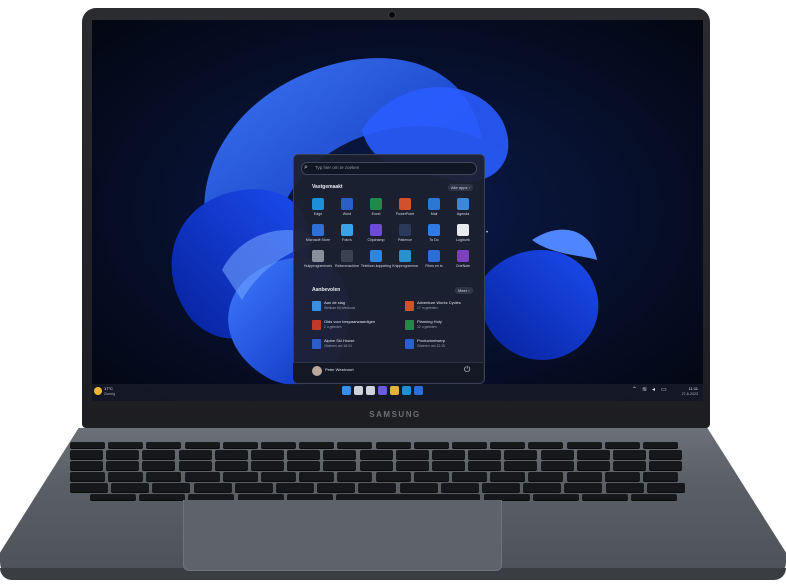 The height and width of the screenshot is (587, 786). I want to click on xlsx-icon, so click(409, 325).